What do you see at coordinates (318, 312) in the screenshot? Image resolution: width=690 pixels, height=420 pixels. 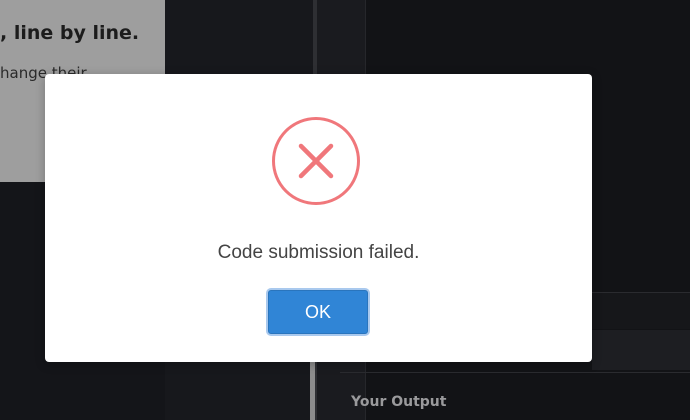 I see `ok-button: OK` at bounding box center [318, 312].